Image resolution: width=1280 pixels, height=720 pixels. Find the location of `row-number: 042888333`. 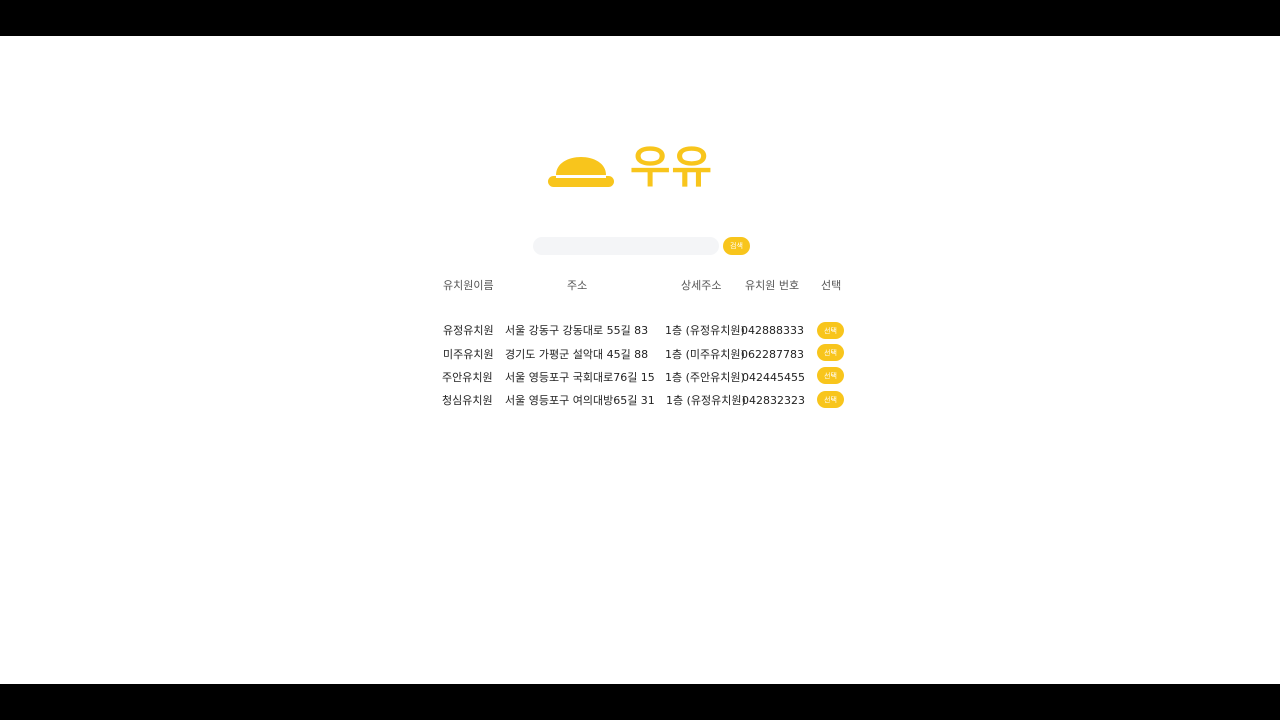

row-number: 042888333 is located at coordinates (772, 330).